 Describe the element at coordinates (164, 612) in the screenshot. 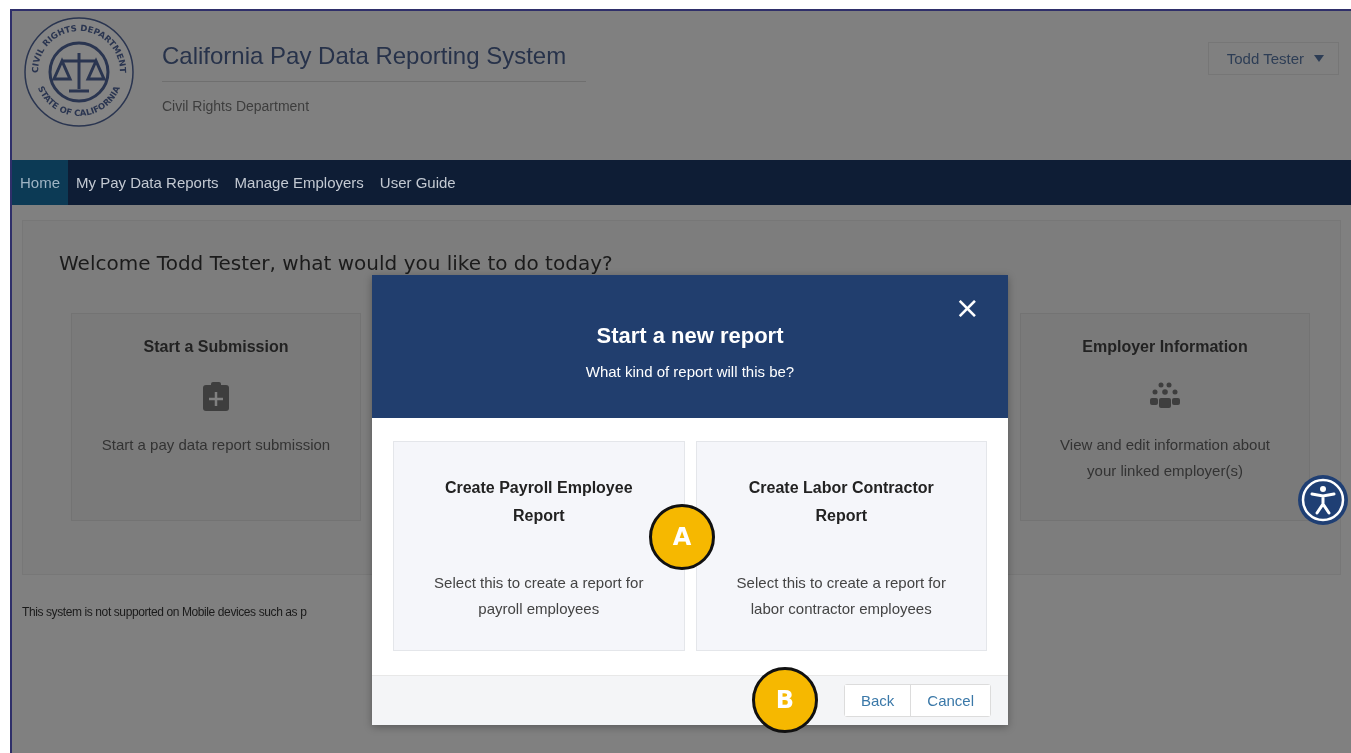

I see `mobile-notice: This system is not supported on Mobile devices such as p` at that location.